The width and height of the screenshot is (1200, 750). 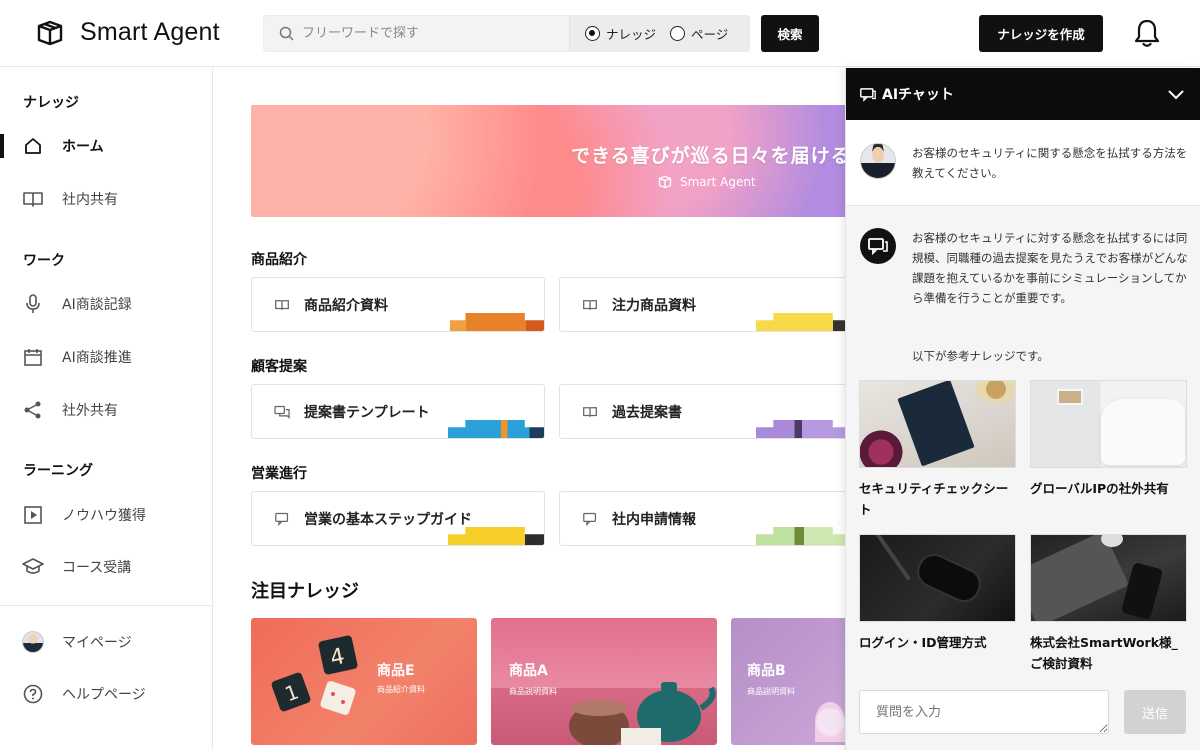 What do you see at coordinates (346, 305) in the screenshot?
I see `card-label: 商品紹介資料` at bounding box center [346, 305].